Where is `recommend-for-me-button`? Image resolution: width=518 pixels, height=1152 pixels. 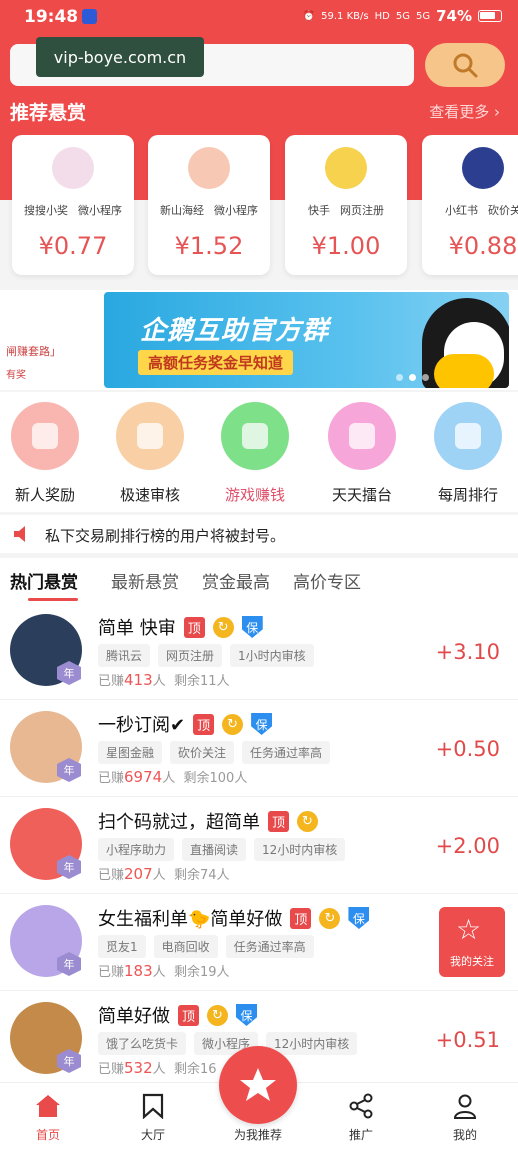
recommend-for-me-button is located at coordinates (258, 1085).